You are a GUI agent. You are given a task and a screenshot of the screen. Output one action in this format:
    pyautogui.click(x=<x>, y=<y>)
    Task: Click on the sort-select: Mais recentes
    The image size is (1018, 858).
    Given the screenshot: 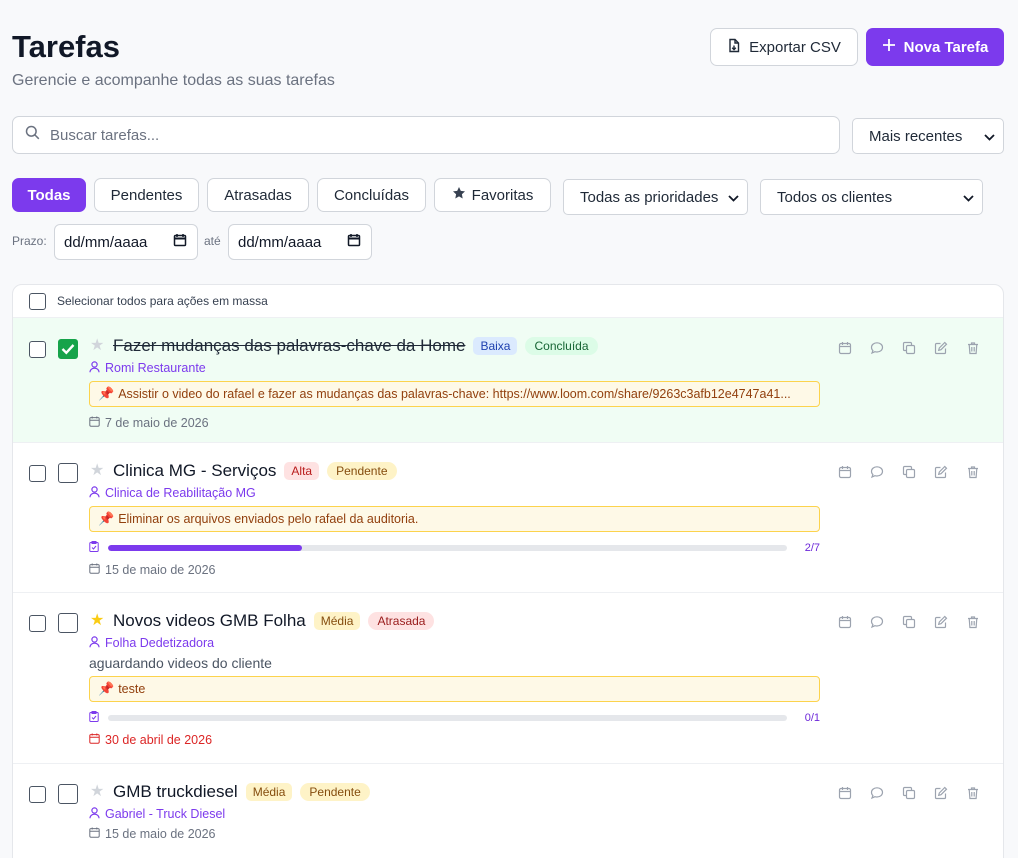 What is the action you would take?
    pyautogui.click(x=928, y=136)
    